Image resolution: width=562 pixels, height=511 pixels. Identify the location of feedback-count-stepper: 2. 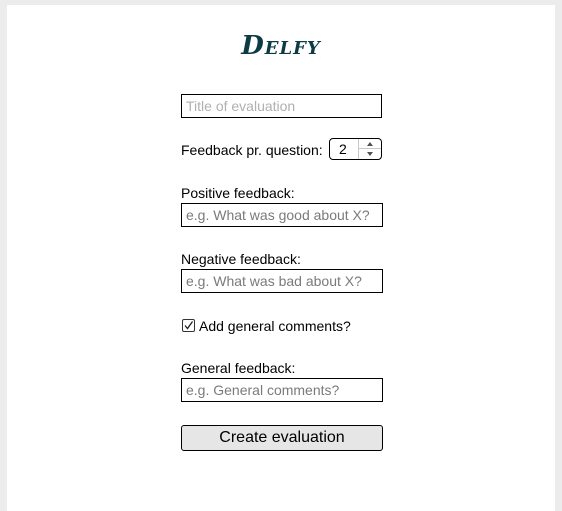
(355, 149).